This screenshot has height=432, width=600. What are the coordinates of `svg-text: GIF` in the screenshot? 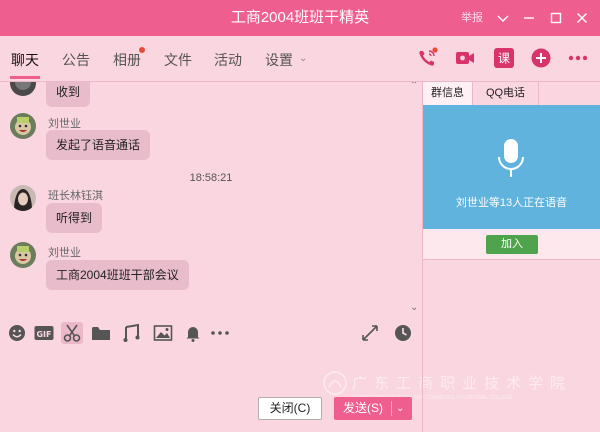 It's located at (43, 334).